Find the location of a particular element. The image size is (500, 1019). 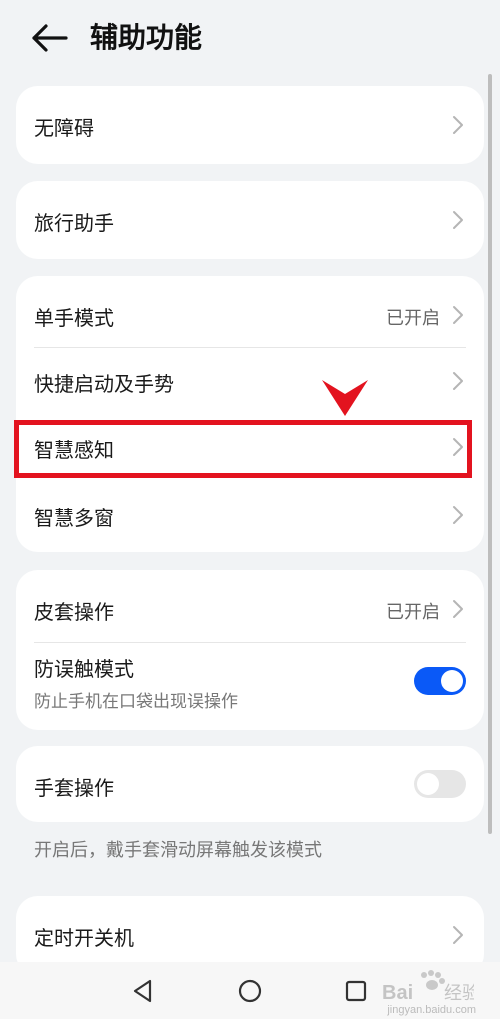

item-label: 旅行助手 is located at coordinates (74, 223).